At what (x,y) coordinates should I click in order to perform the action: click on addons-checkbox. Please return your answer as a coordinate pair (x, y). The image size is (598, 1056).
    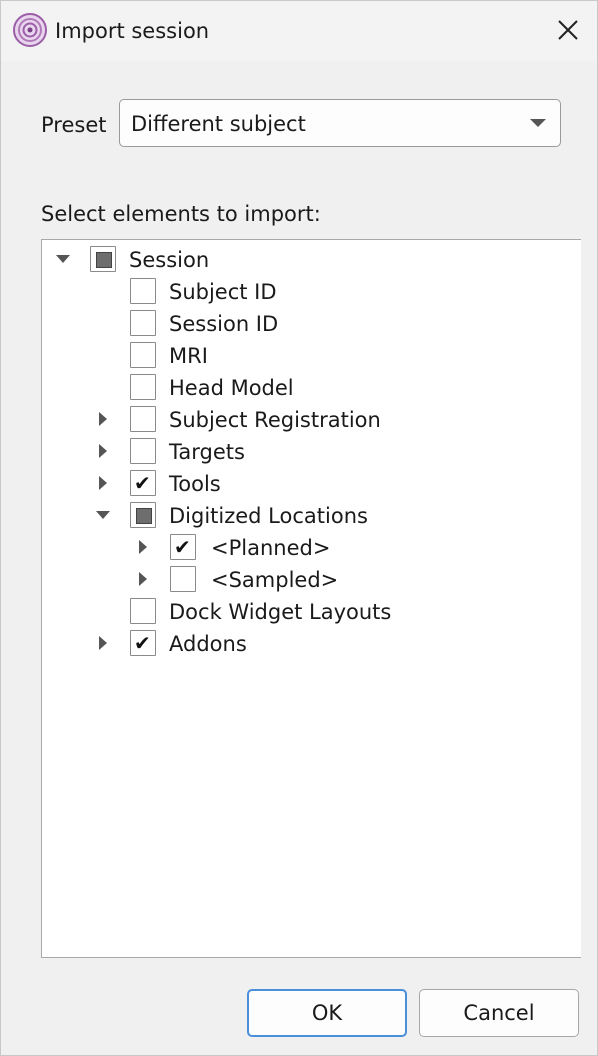
    Looking at the image, I should click on (143, 643).